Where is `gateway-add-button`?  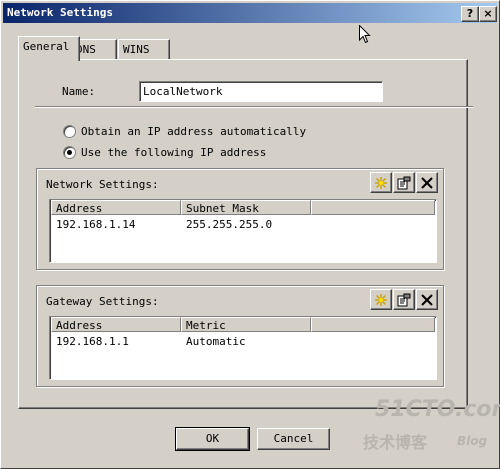 gateway-add-button is located at coordinates (381, 299).